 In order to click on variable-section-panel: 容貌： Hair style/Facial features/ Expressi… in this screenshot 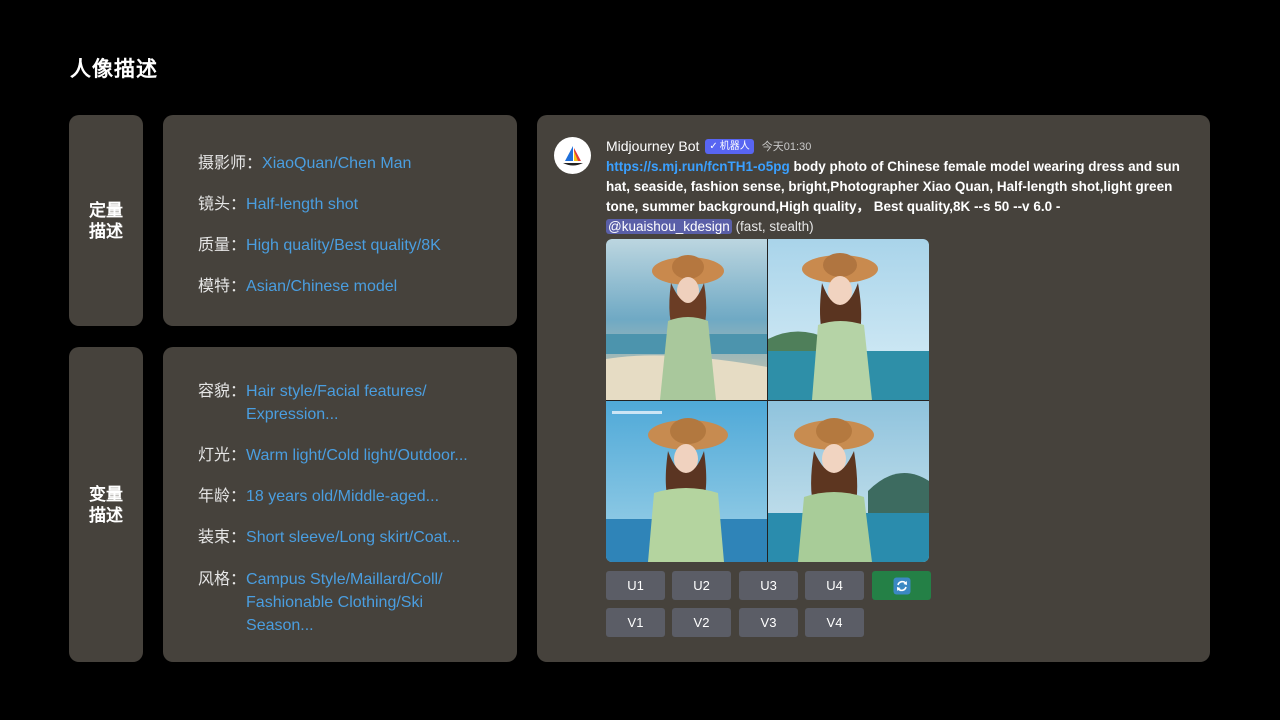, I will do `click(340, 504)`.